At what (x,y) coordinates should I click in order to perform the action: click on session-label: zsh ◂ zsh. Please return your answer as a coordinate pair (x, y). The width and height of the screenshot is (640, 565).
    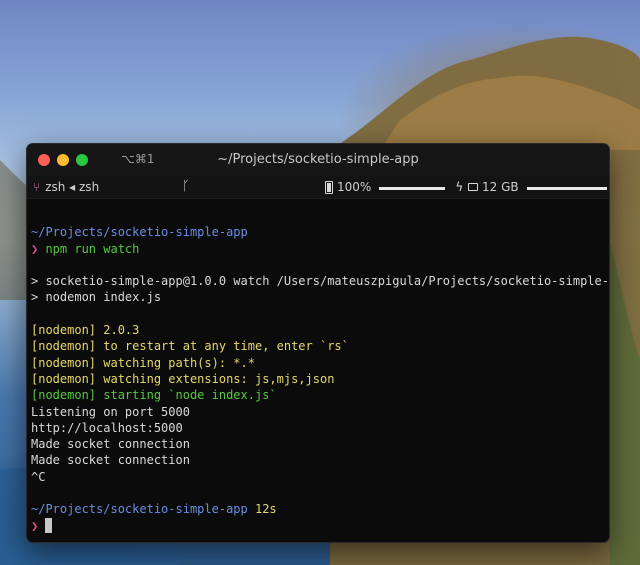
    Looking at the image, I should click on (72, 187).